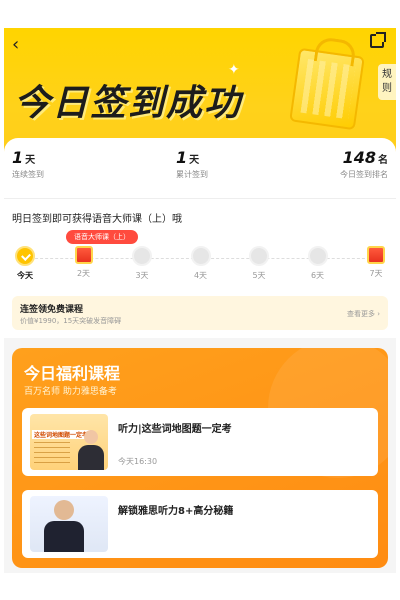  Describe the element at coordinates (200, 442) in the screenshot. I see `lesson-card: 这些词地图题一定考 听力|这些词地图题一定考 今天16:30` at that location.